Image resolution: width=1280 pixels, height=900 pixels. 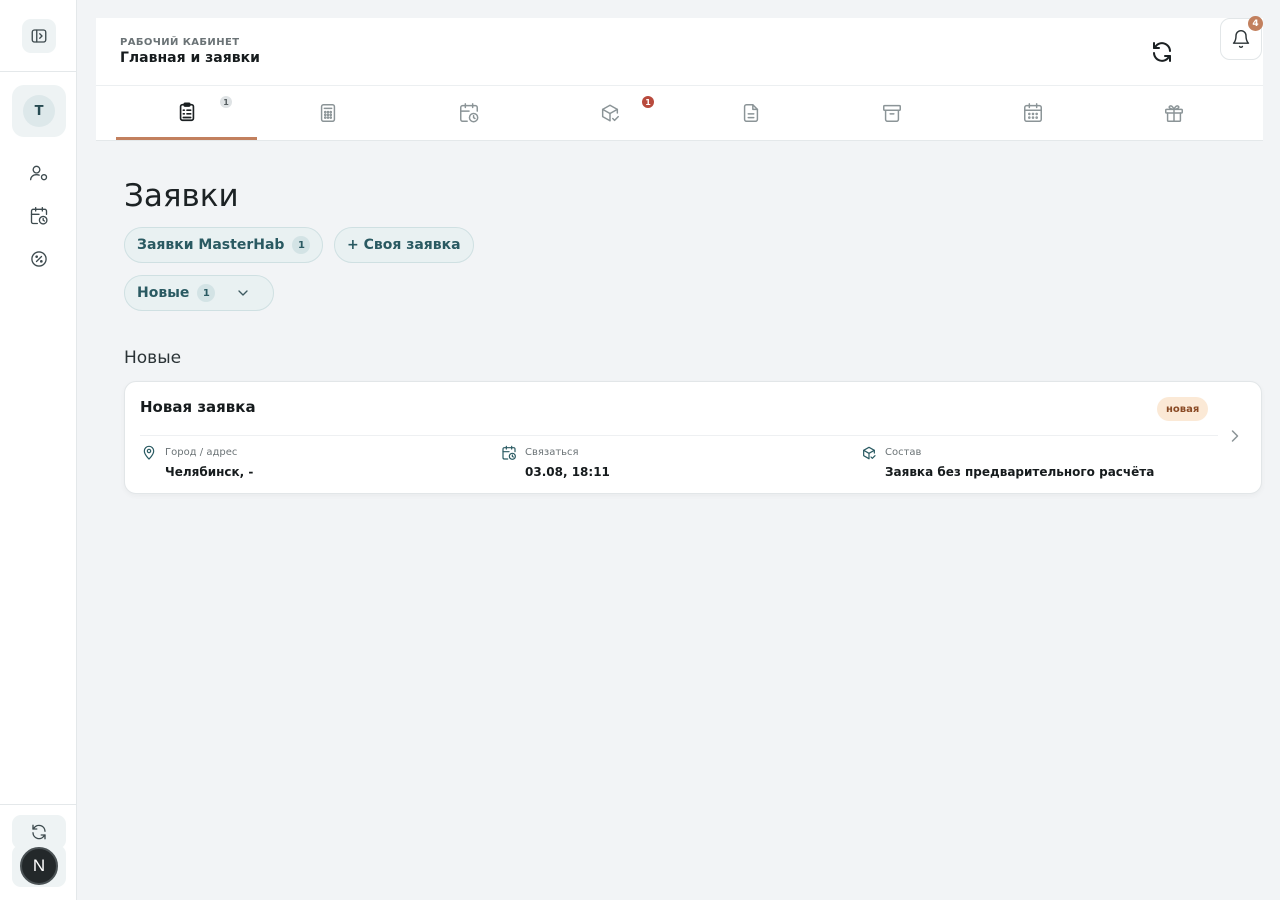 I want to click on discount-icon, so click(x=39, y=259).